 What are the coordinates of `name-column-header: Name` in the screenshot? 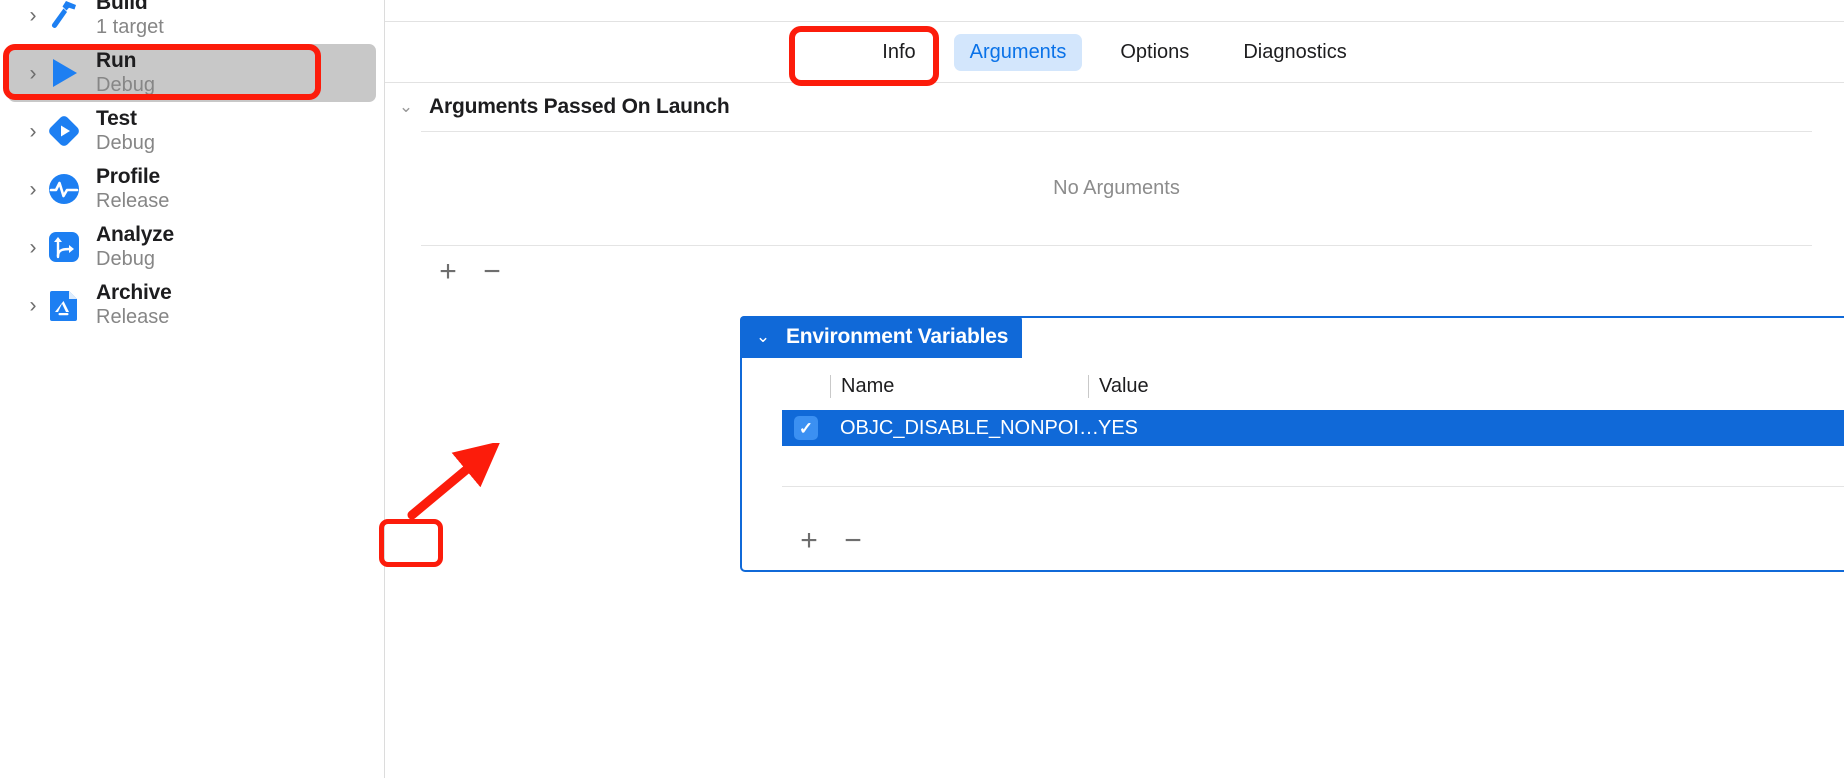 It's located at (959, 386).